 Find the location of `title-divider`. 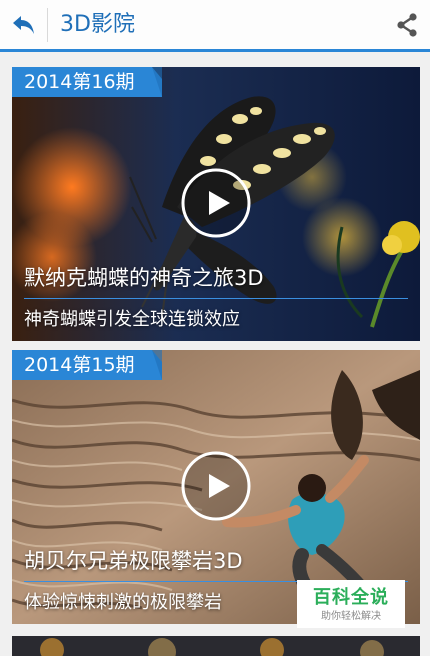

title-divider is located at coordinates (216, 298).